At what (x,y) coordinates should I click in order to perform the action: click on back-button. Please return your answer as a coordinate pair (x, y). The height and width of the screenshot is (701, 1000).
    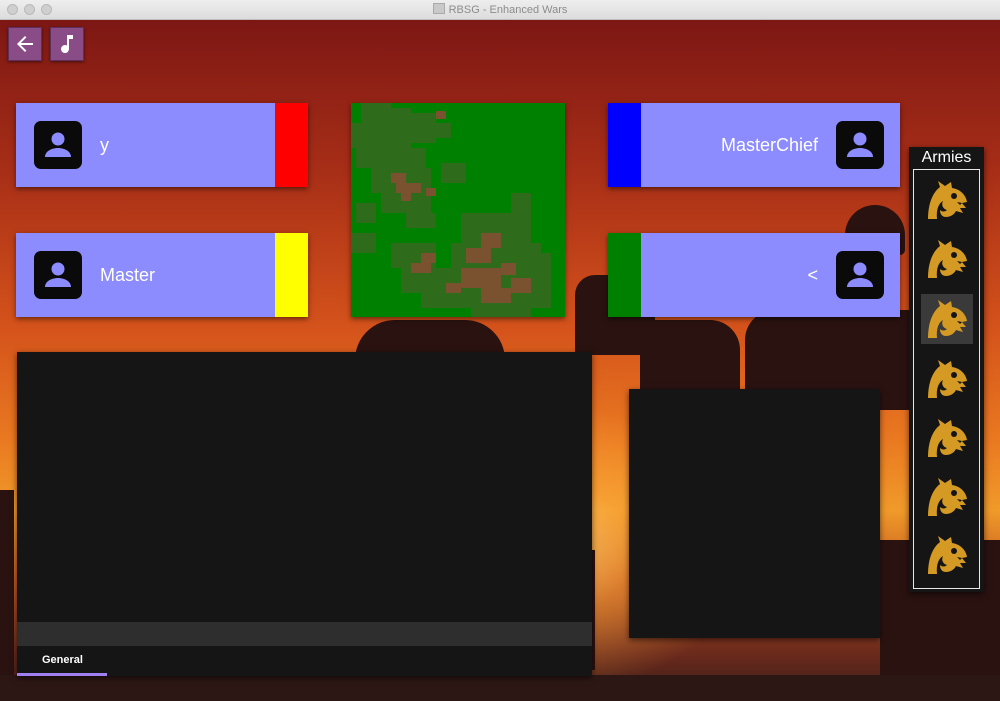
    Looking at the image, I should click on (25, 44).